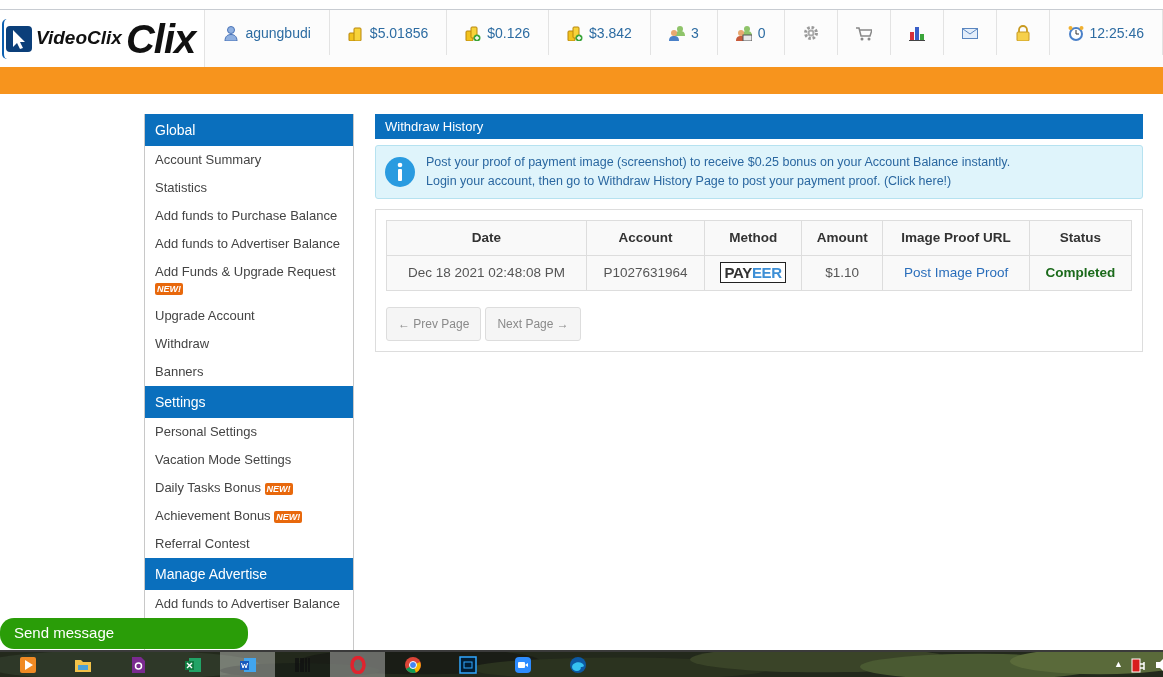  What do you see at coordinates (1139, 664) in the screenshot?
I see `battery-plug-icon` at bounding box center [1139, 664].